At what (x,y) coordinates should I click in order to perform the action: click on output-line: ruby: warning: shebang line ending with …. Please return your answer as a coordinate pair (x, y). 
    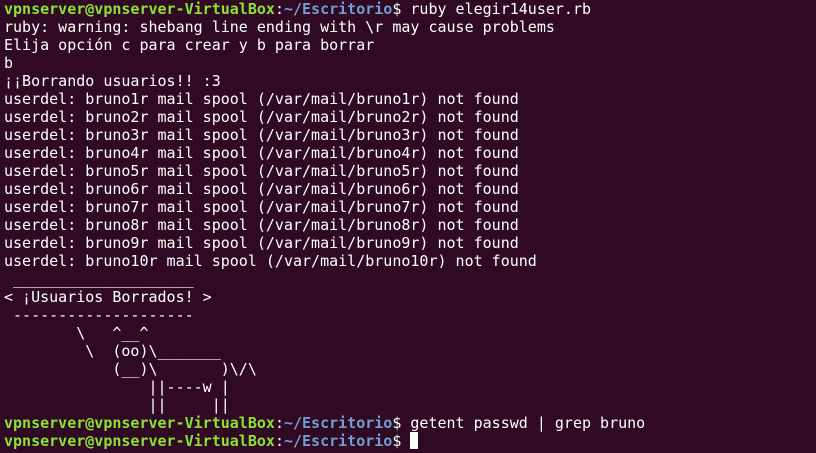
    Looking at the image, I should click on (279, 27).